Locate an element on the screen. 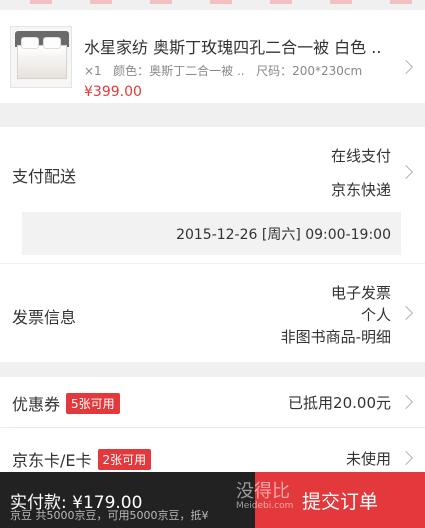  product-qty: ×1 is located at coordinates (93, 71).